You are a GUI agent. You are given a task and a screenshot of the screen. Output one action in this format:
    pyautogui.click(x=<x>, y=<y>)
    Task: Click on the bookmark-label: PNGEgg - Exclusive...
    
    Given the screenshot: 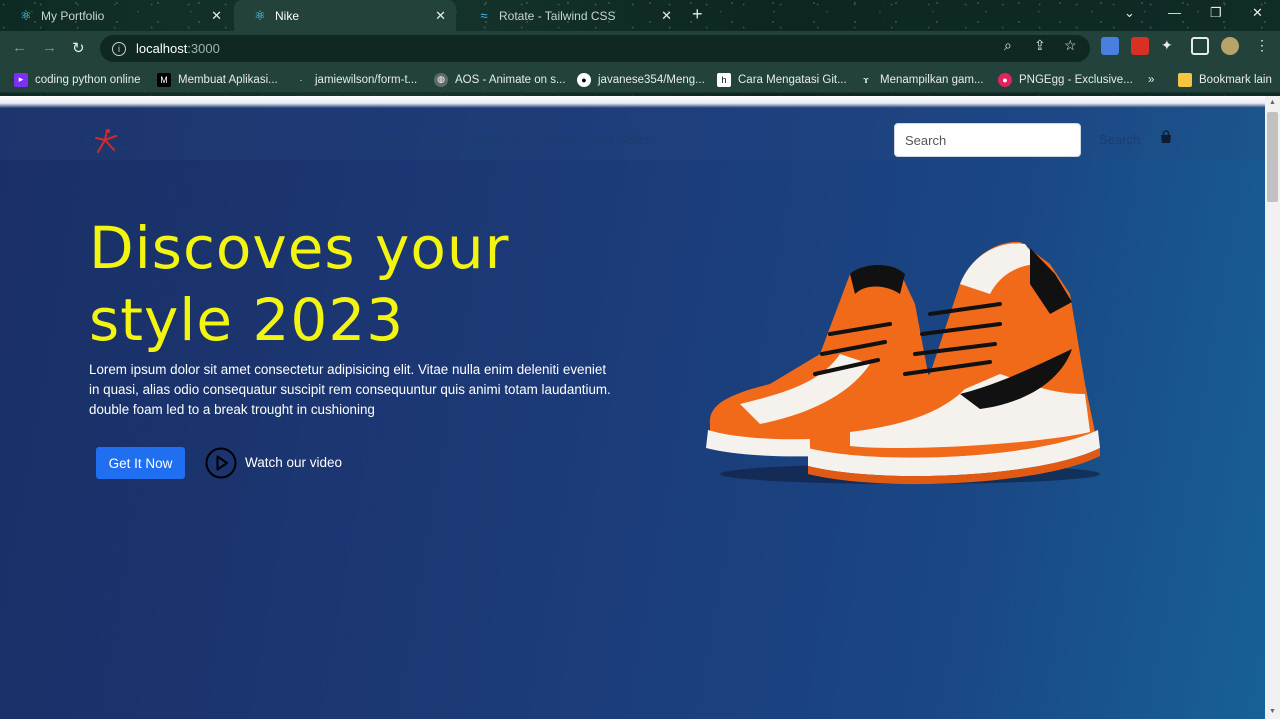 What is the action you would take?
    pyautogui.click(x=1076, y=79)
    